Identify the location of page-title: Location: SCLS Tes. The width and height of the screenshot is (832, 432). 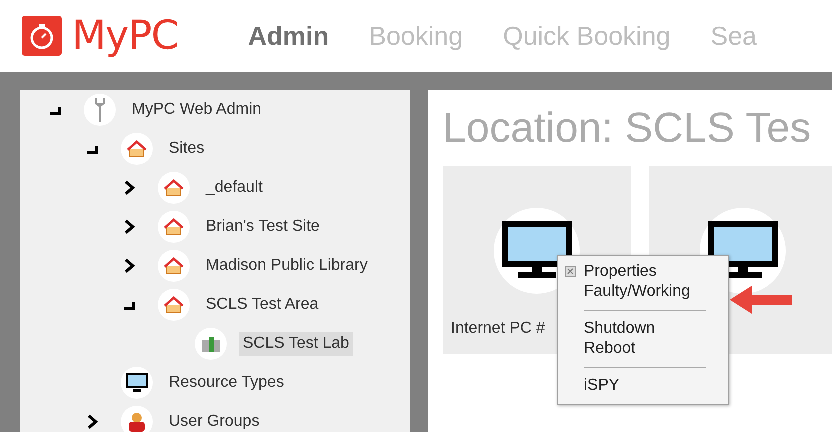
(627, 128).